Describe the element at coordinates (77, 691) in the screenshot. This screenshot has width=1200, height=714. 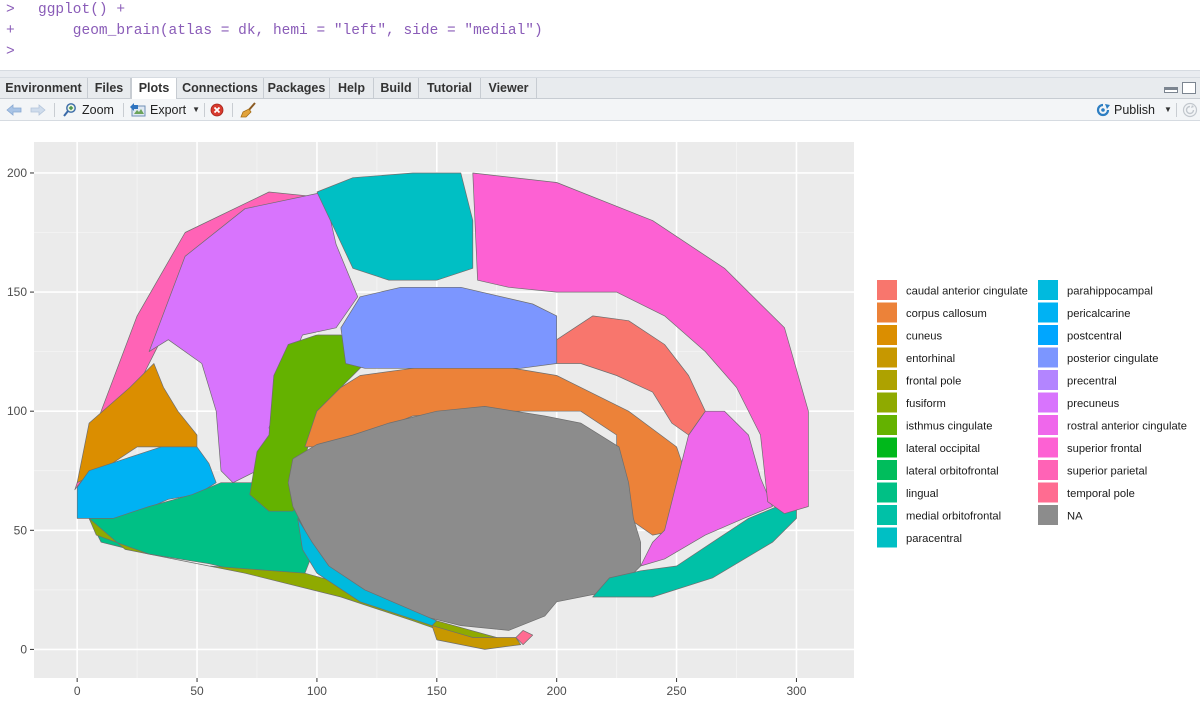
I see `x-tick-label: 0` at that location.